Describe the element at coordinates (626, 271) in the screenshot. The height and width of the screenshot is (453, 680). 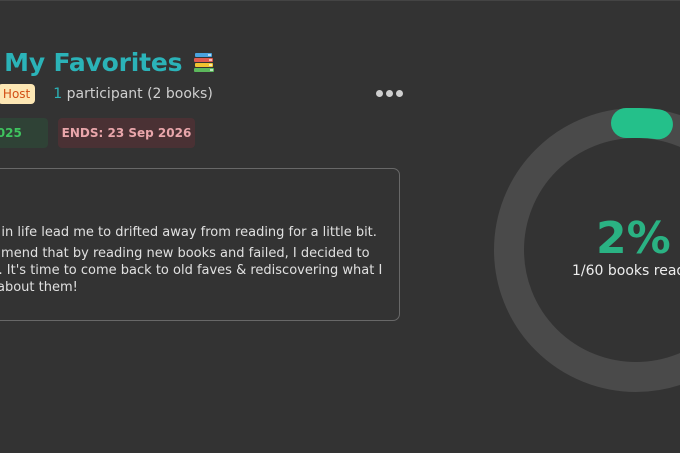
I see `books-read-count: 1/60 books read` at that location.